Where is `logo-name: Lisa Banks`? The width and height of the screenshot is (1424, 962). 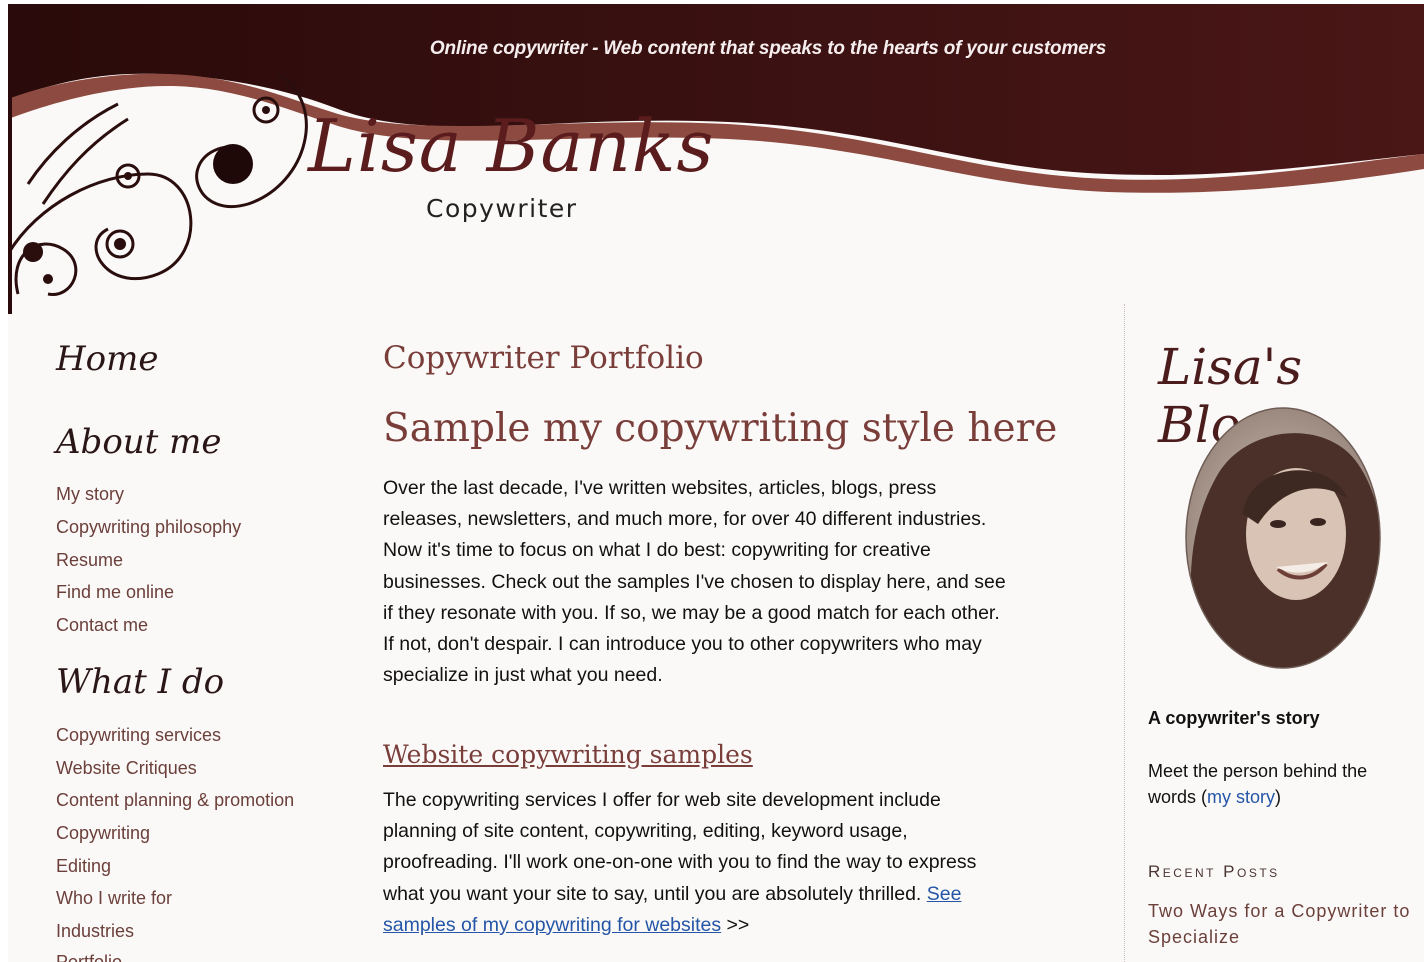 logo-name: Lisa Banks is located at coordinates (511, 146).